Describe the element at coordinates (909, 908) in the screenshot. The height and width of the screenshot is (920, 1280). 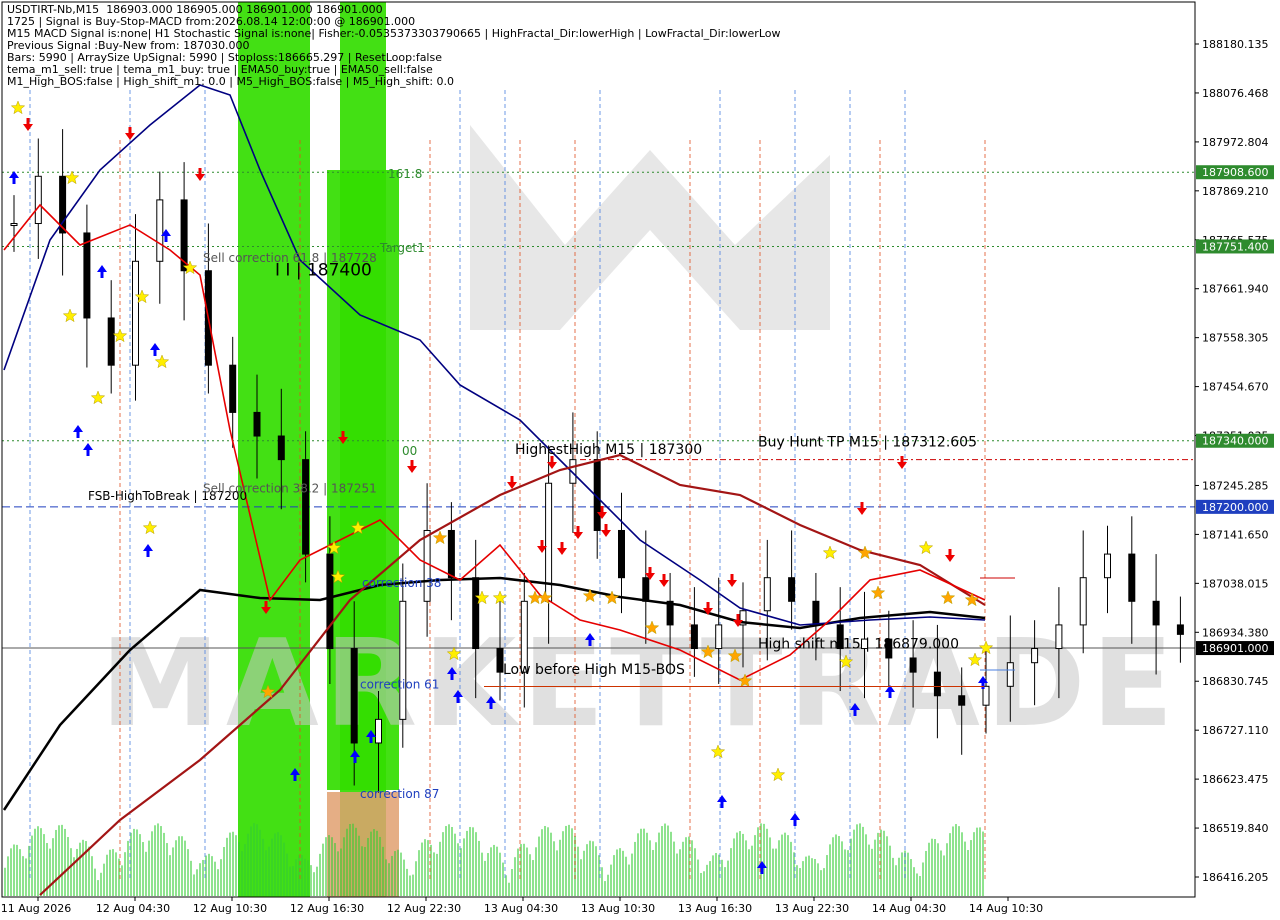
I see `x-tick-label: 14 Aug 04:30` at that location.